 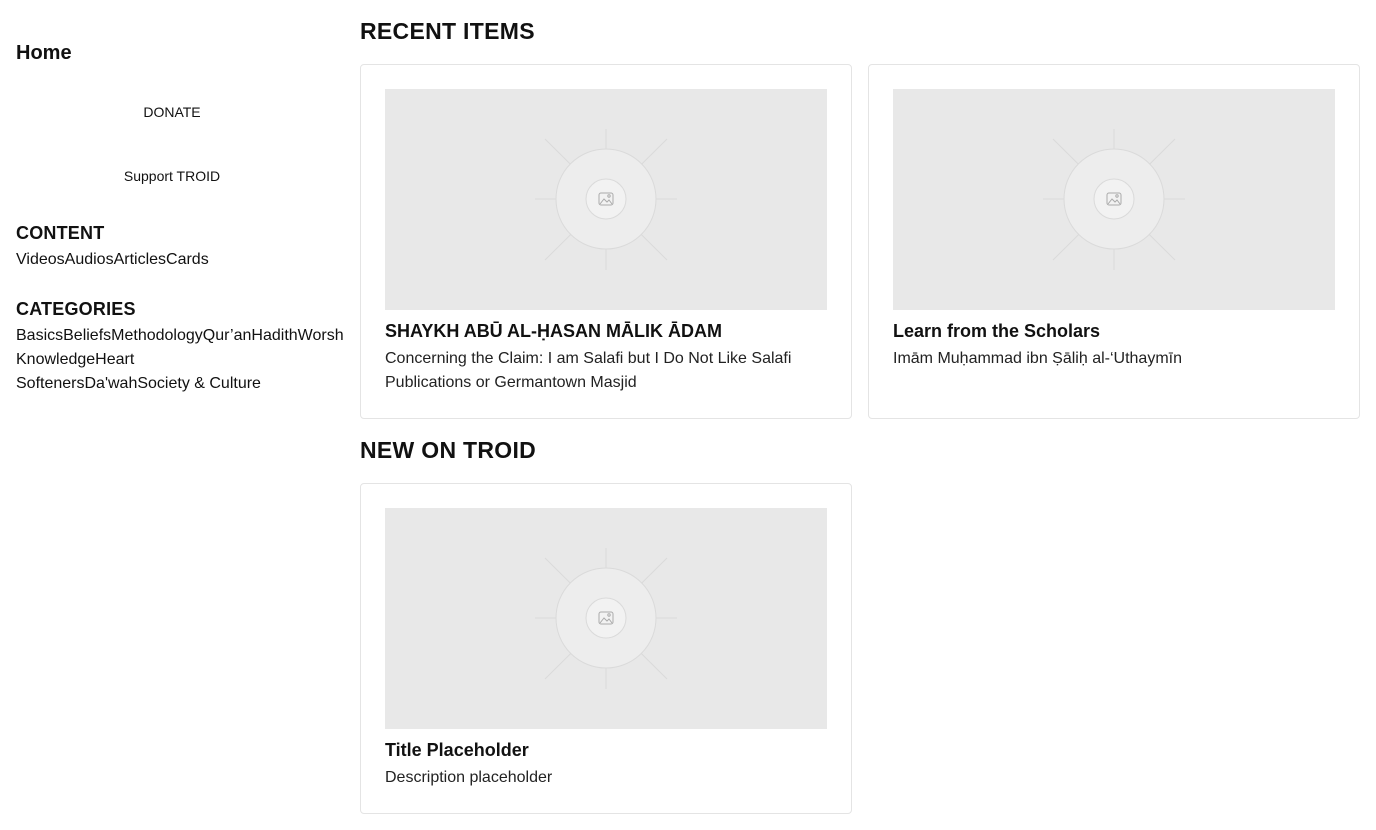 I want to click on category-link-knowledge: Knowledge, so click(x=55, y=359).